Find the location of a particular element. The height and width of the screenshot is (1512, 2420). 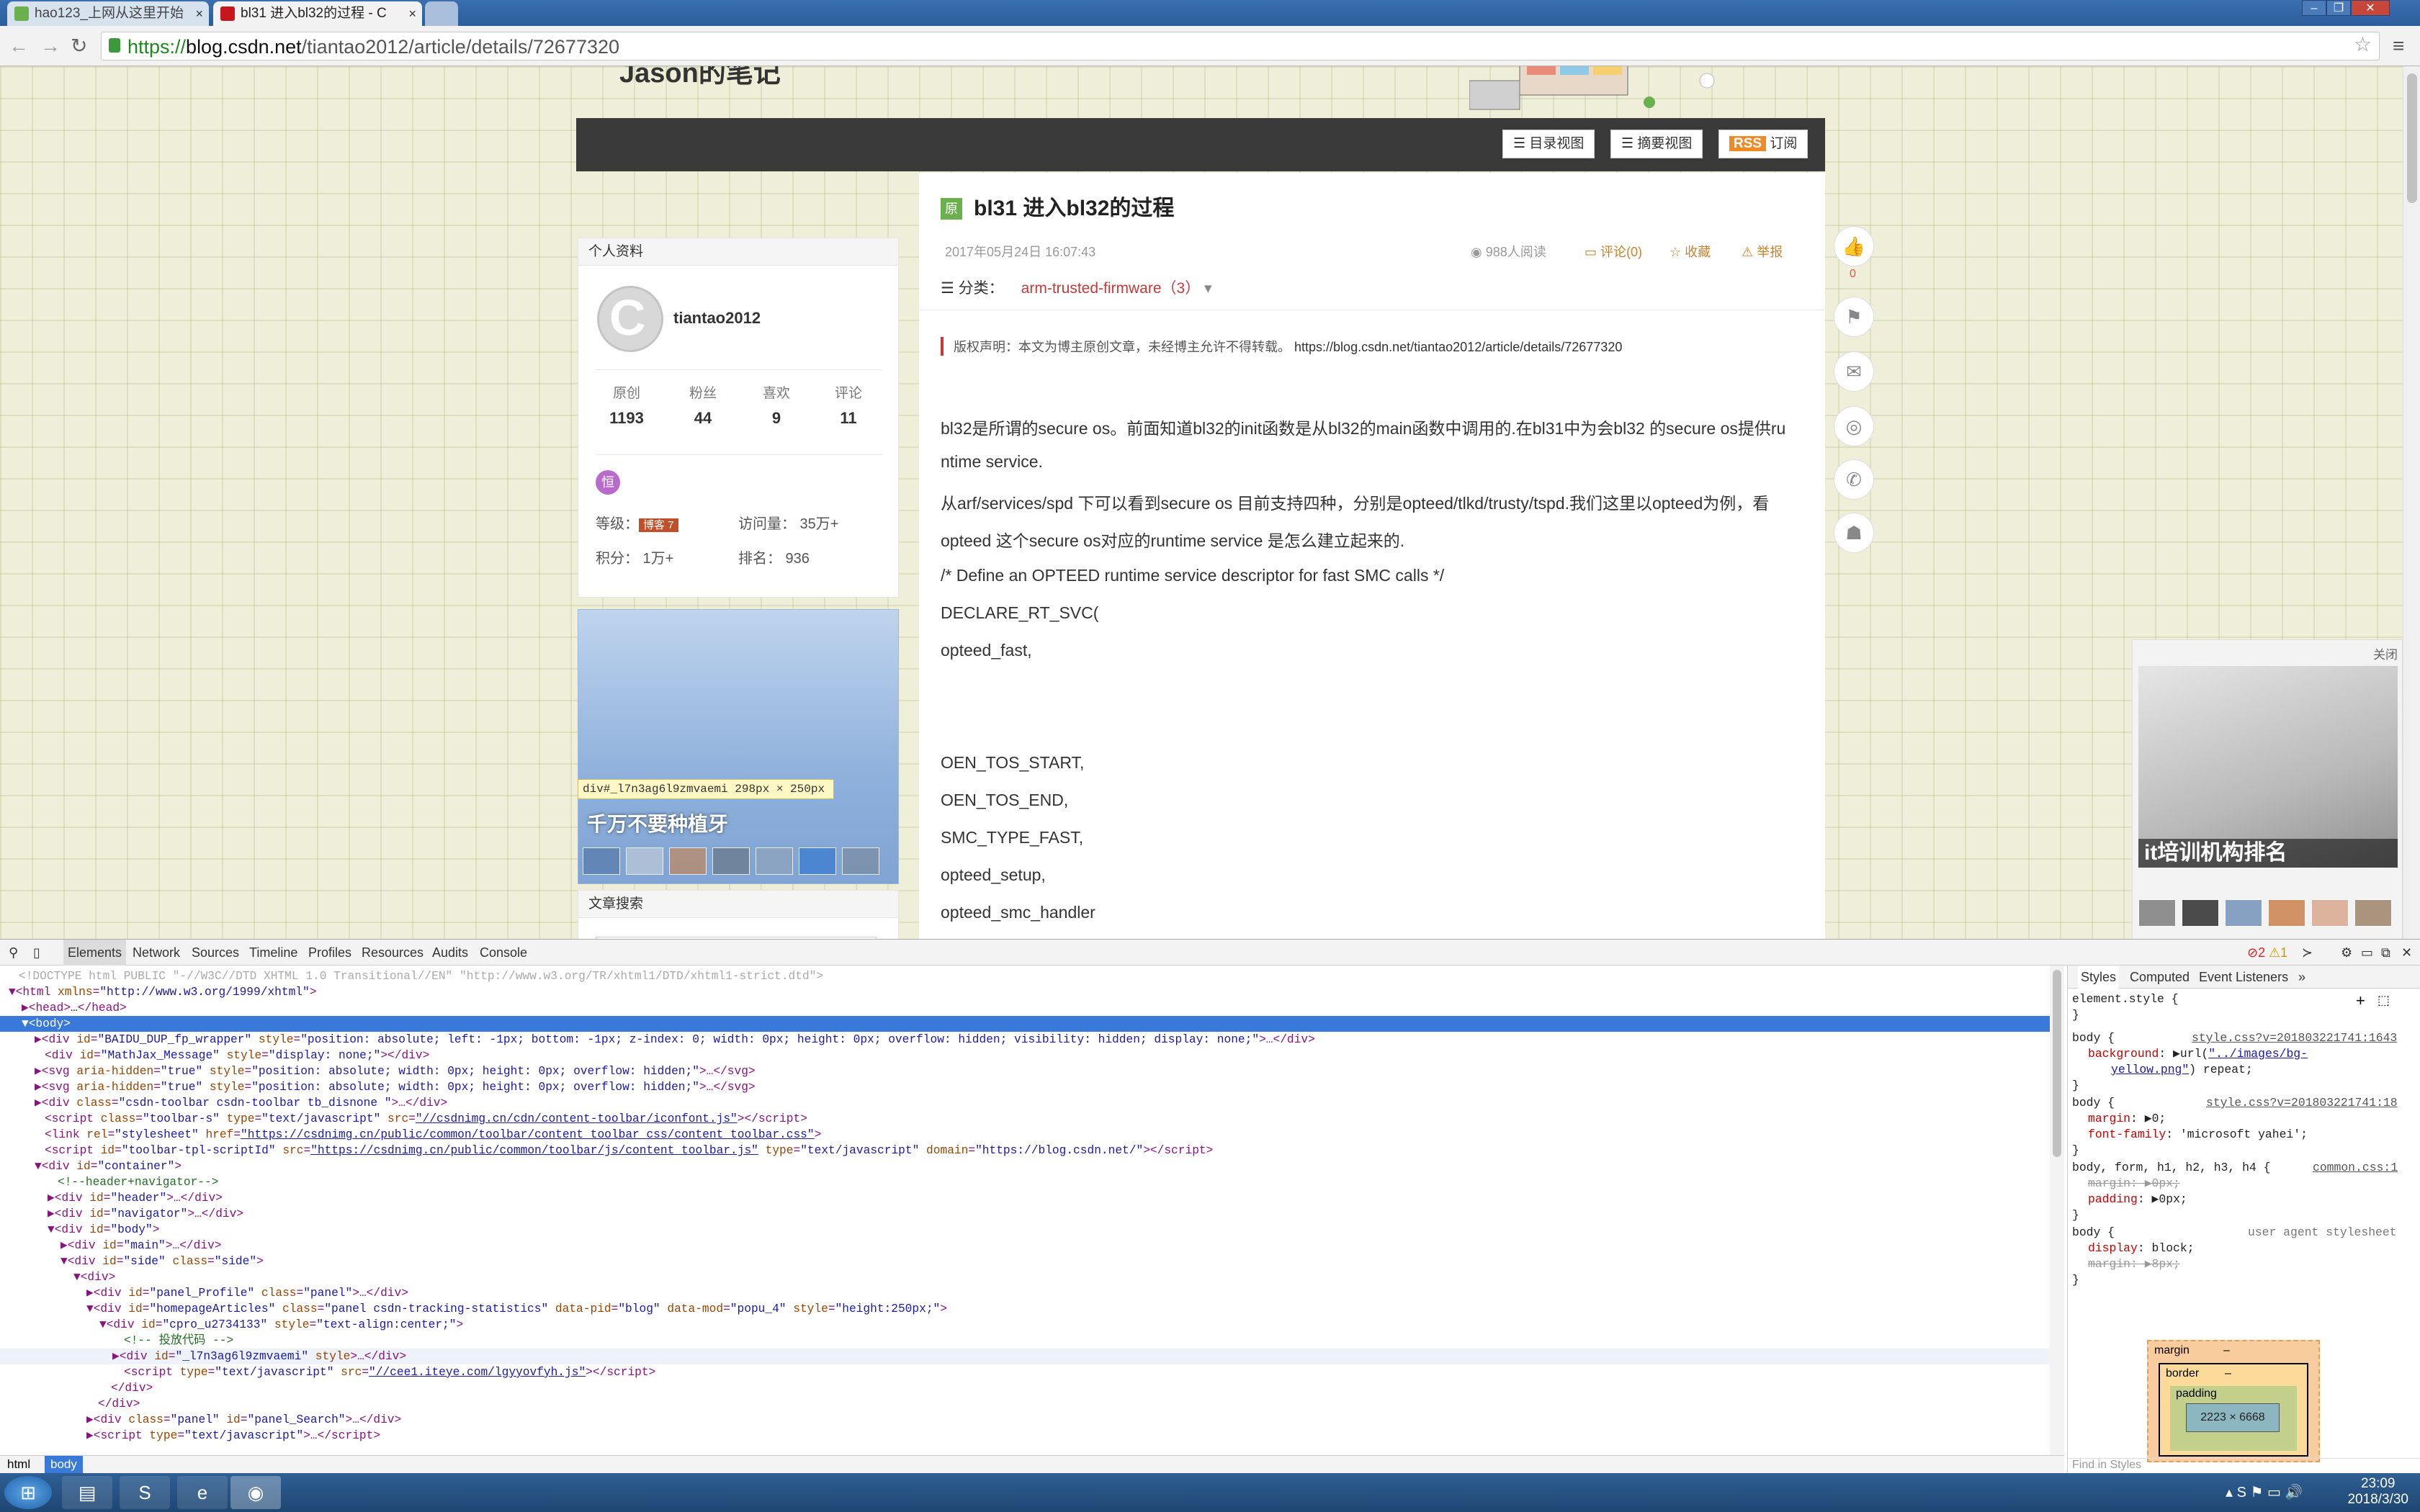

dom-node: ▼<div id="body"> is located at coordinates (1025, 1230).